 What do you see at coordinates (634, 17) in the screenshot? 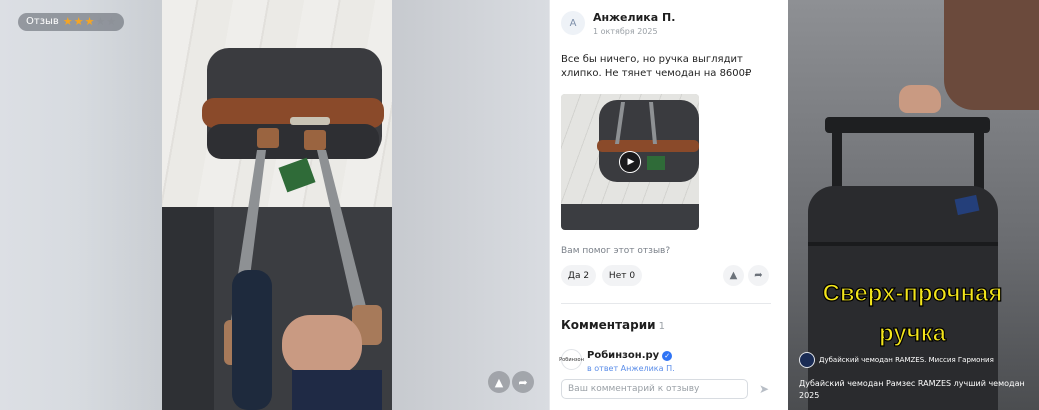
I see `review-author: Анжелика П.` at bounding box center [634, 17].